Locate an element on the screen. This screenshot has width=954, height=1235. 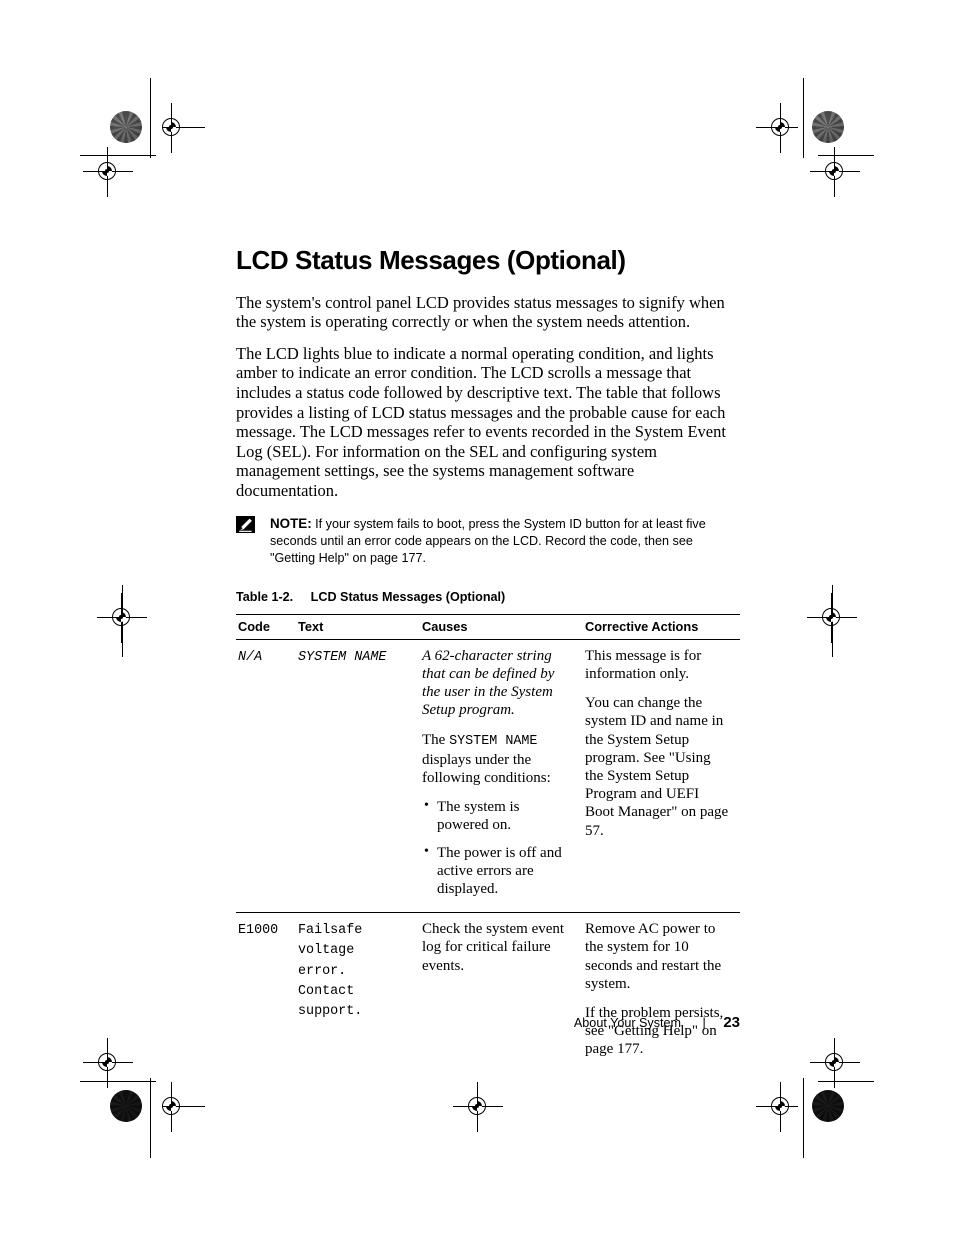
column-header-code: Code is located at coordinates (266, 626).